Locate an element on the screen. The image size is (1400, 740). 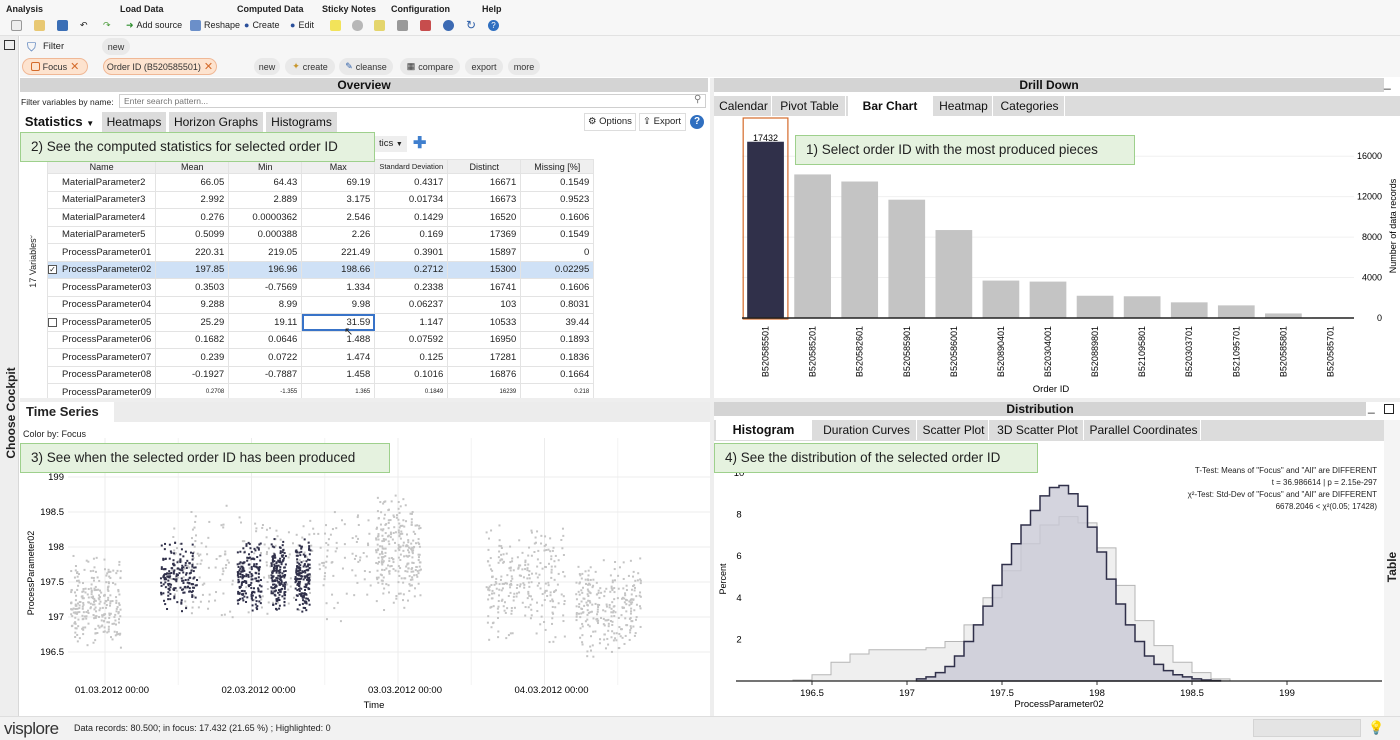
tab-histograms: Histograms is located at coordinates (302, 122).